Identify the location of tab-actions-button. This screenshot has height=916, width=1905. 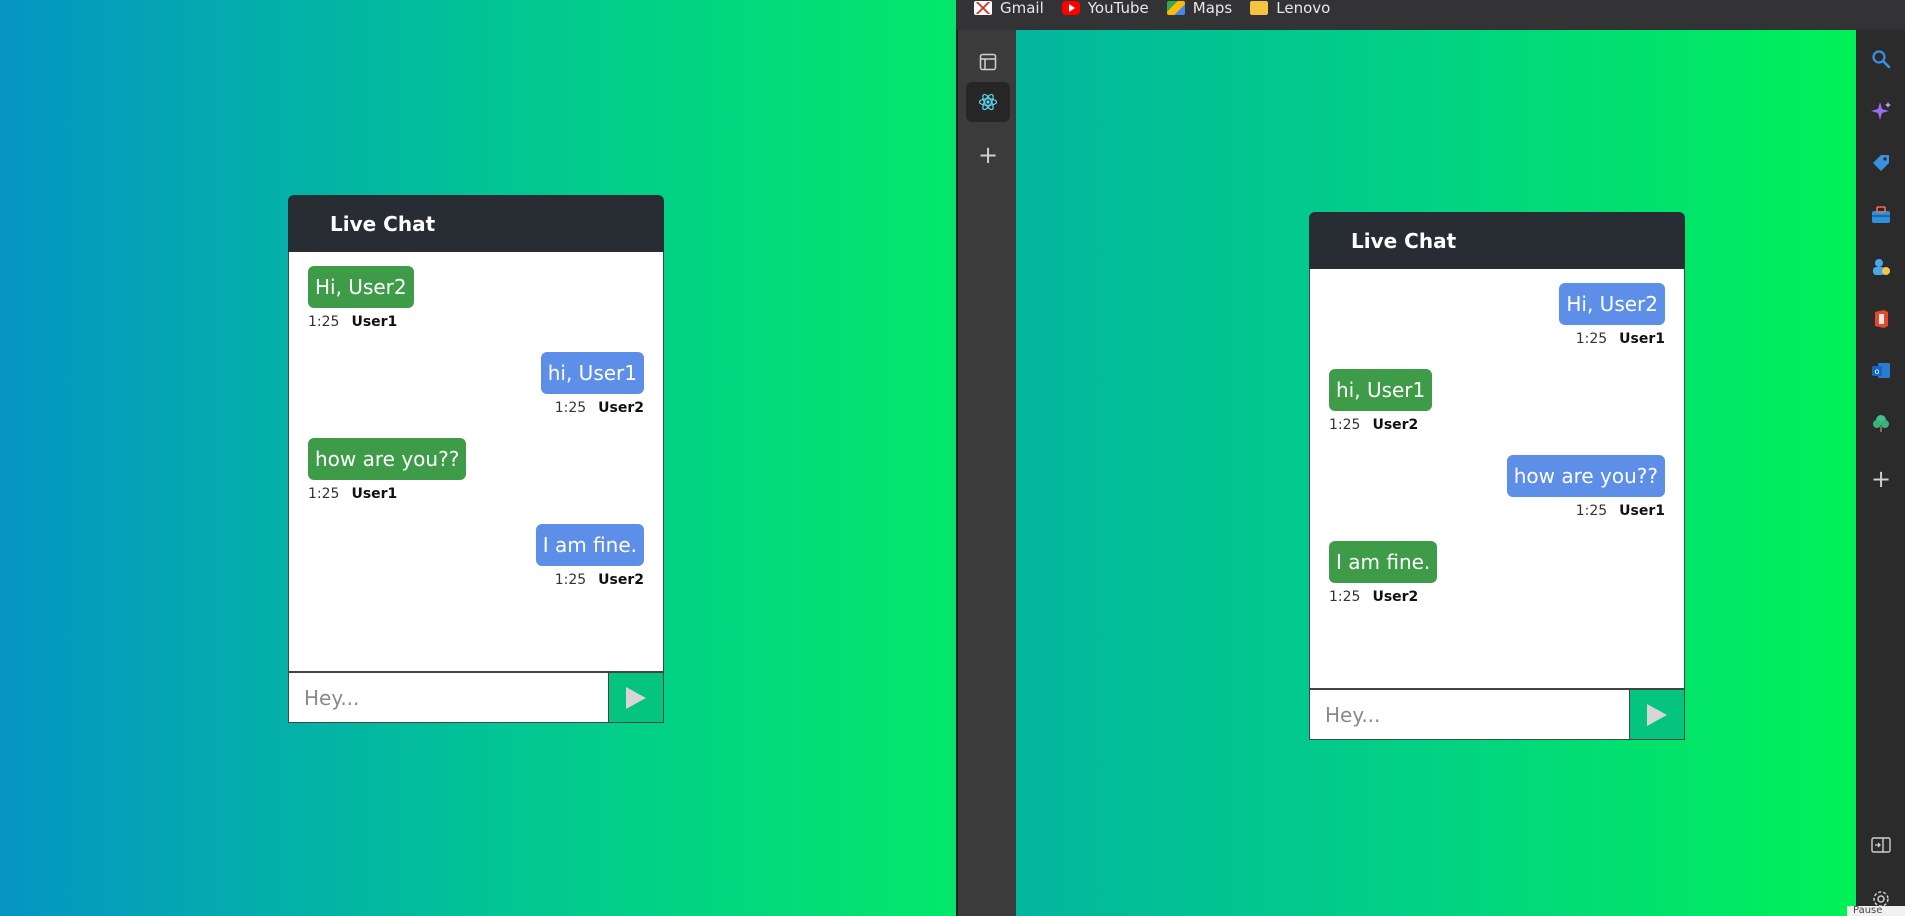
(988, 62).